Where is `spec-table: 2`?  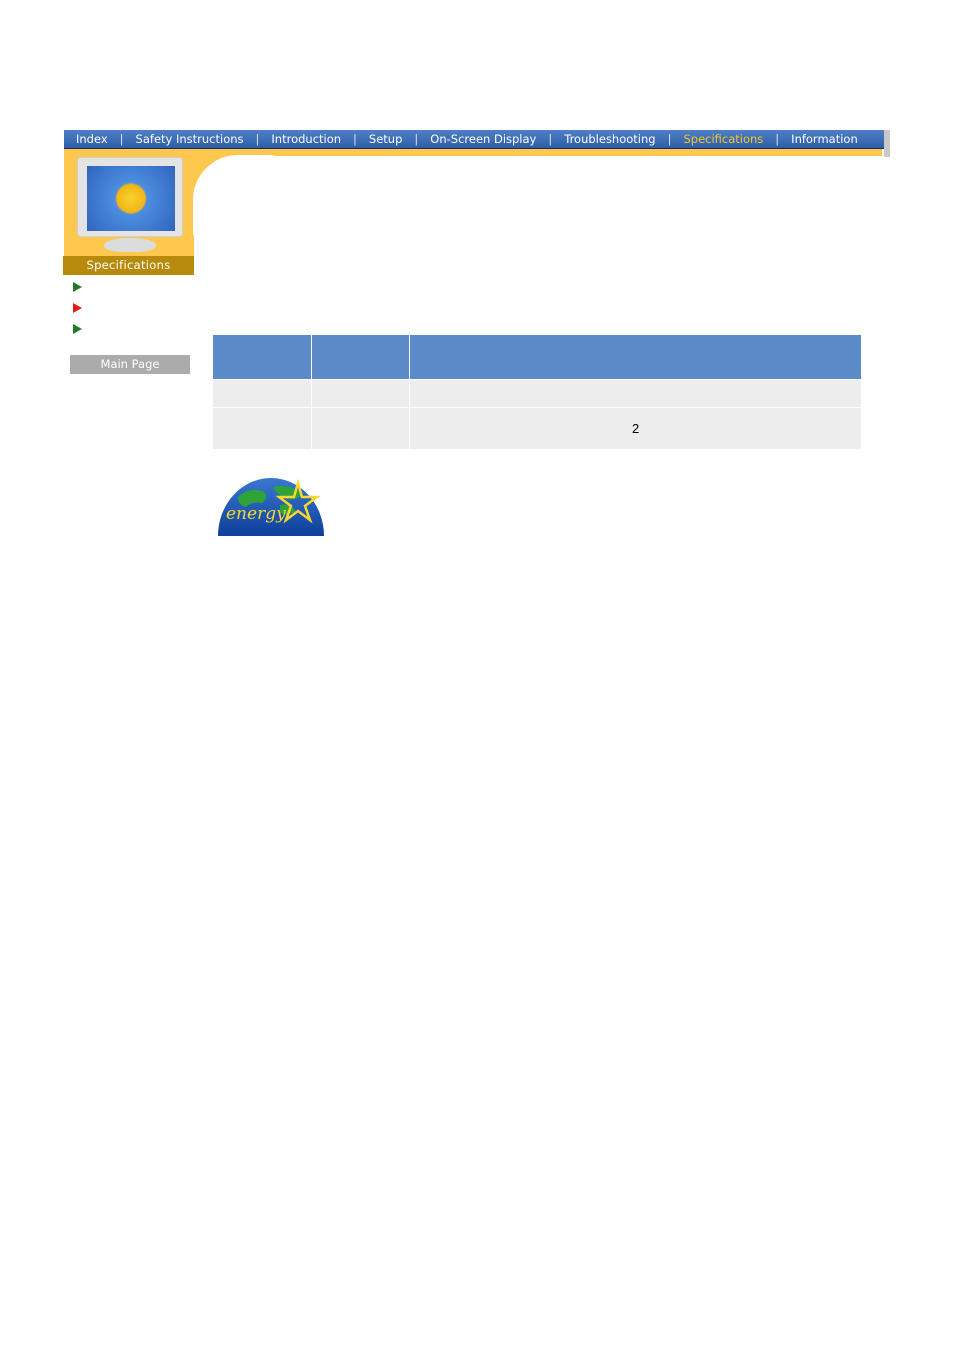
spec-table: 2 is located at coordinates (537, 392).